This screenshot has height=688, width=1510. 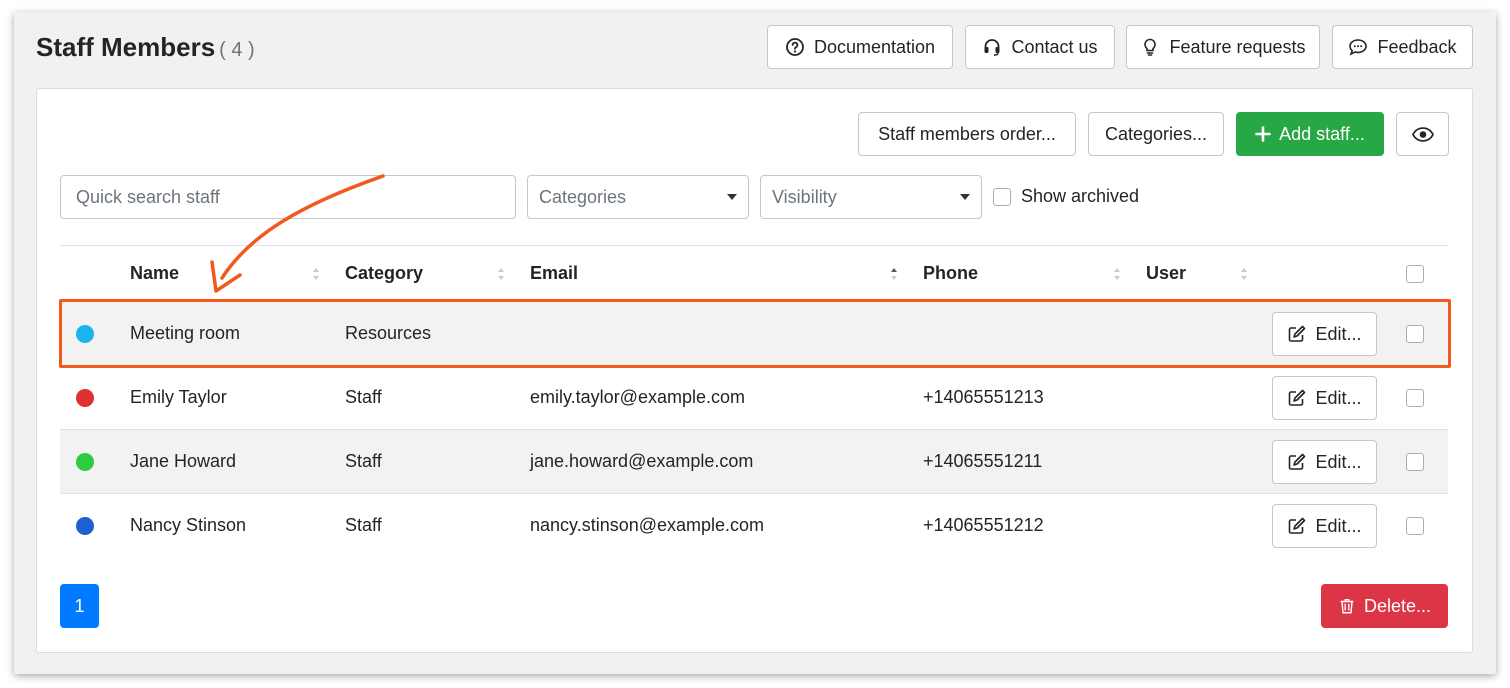 What do you see at coordinates (126, 47) in the screenshot?
I see `page-title-text: Staff Members` at bounding box center [126, 47].